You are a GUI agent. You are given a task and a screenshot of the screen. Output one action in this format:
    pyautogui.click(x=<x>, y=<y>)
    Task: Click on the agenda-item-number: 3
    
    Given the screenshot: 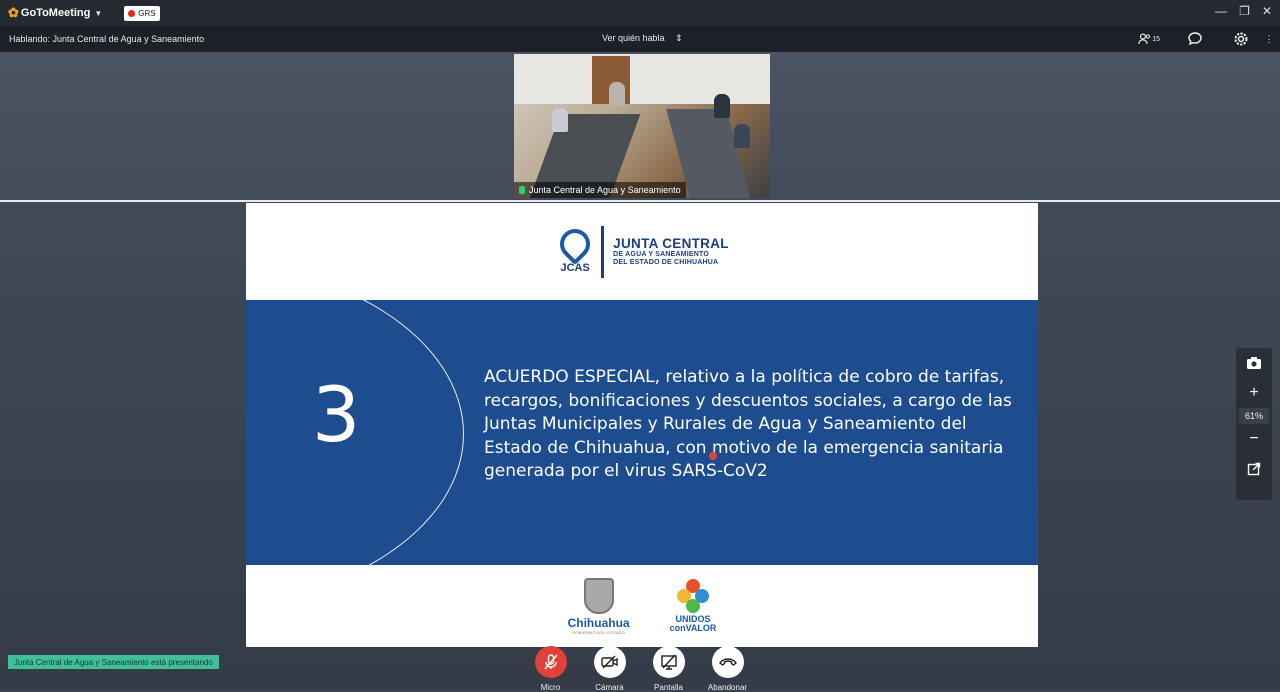 What is the action you would take?
    pyautogui.click(x=336, y=414)
    